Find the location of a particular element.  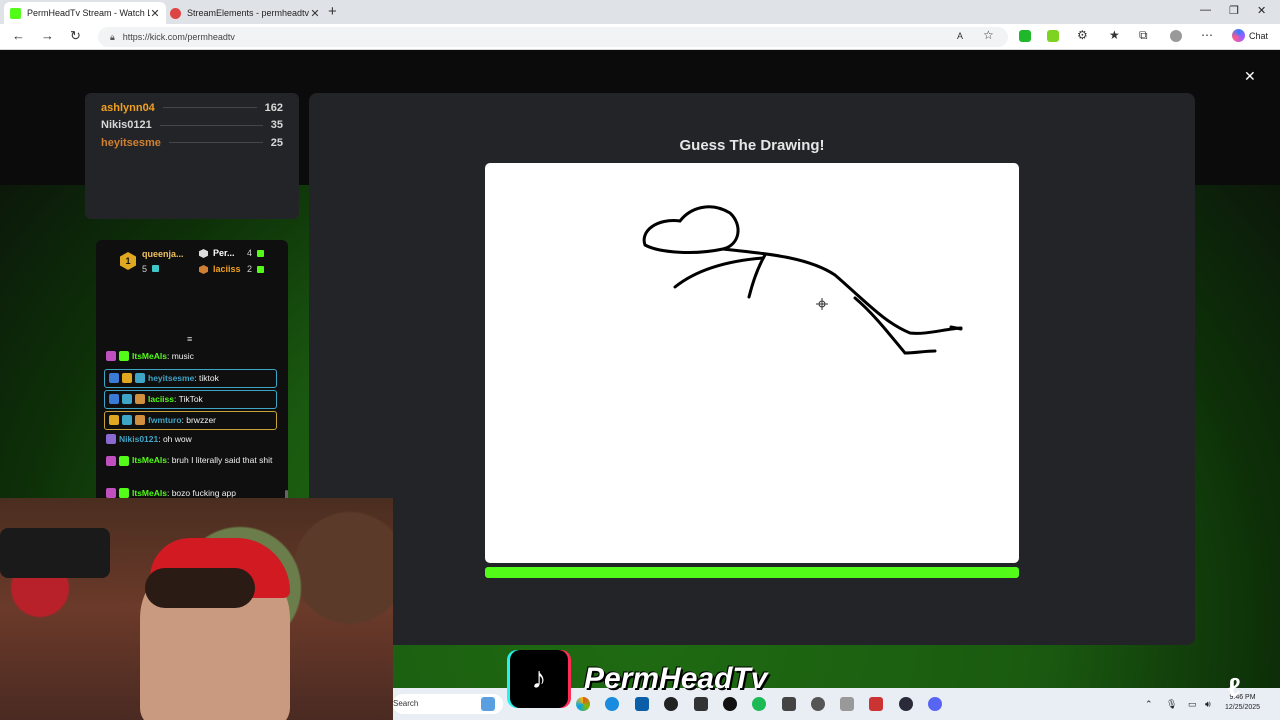

profile-avatar-icon is located at coordinates (1176, 36).